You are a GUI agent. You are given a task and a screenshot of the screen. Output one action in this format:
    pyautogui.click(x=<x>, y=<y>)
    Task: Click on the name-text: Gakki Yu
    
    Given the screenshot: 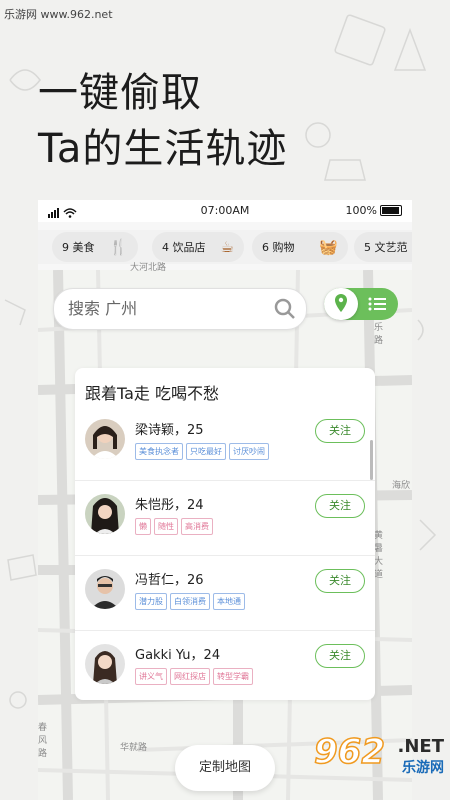 What is the action you would take?
    pyautogui.click(x=163, y=655)
    